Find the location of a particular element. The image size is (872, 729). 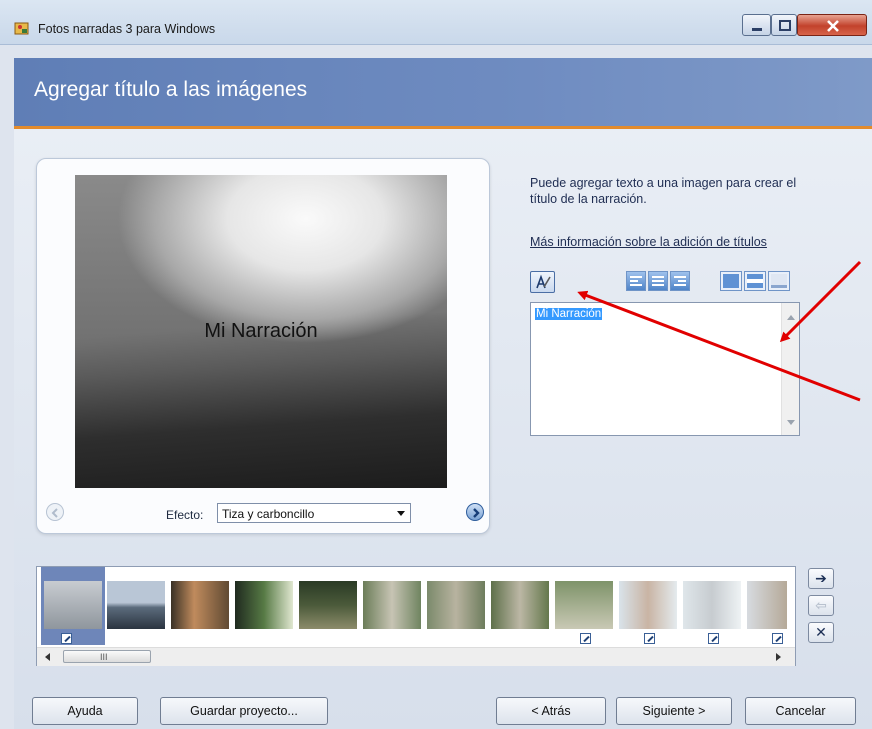

window-title: Fotos narradas 3 para Windows is located at coordinates (127, 29).